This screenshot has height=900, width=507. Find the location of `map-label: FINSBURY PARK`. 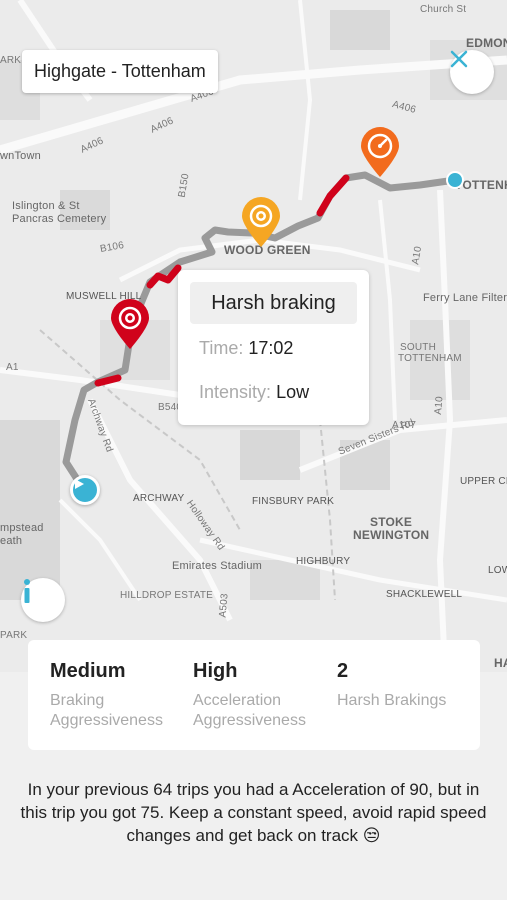

map-label: FINSBURY PARK is located at coordinates (293, 501).